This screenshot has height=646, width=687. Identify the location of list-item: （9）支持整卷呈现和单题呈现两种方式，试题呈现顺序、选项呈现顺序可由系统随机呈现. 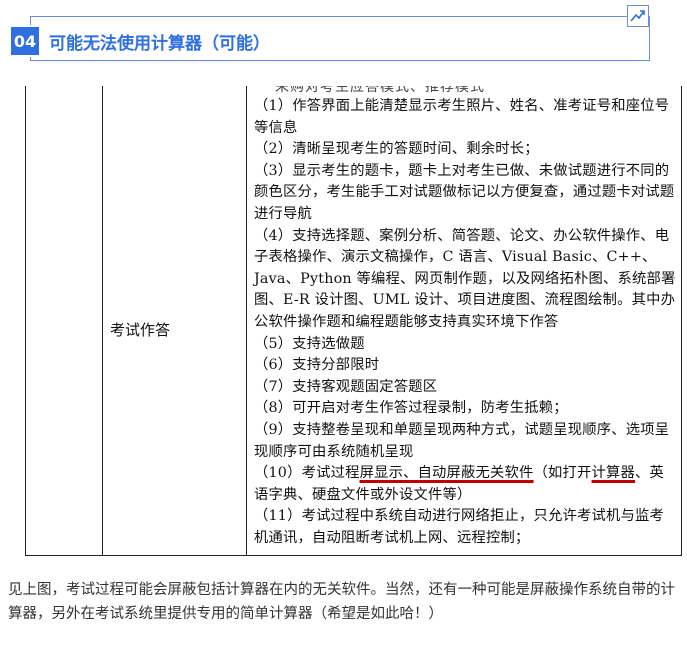
(462, 440).